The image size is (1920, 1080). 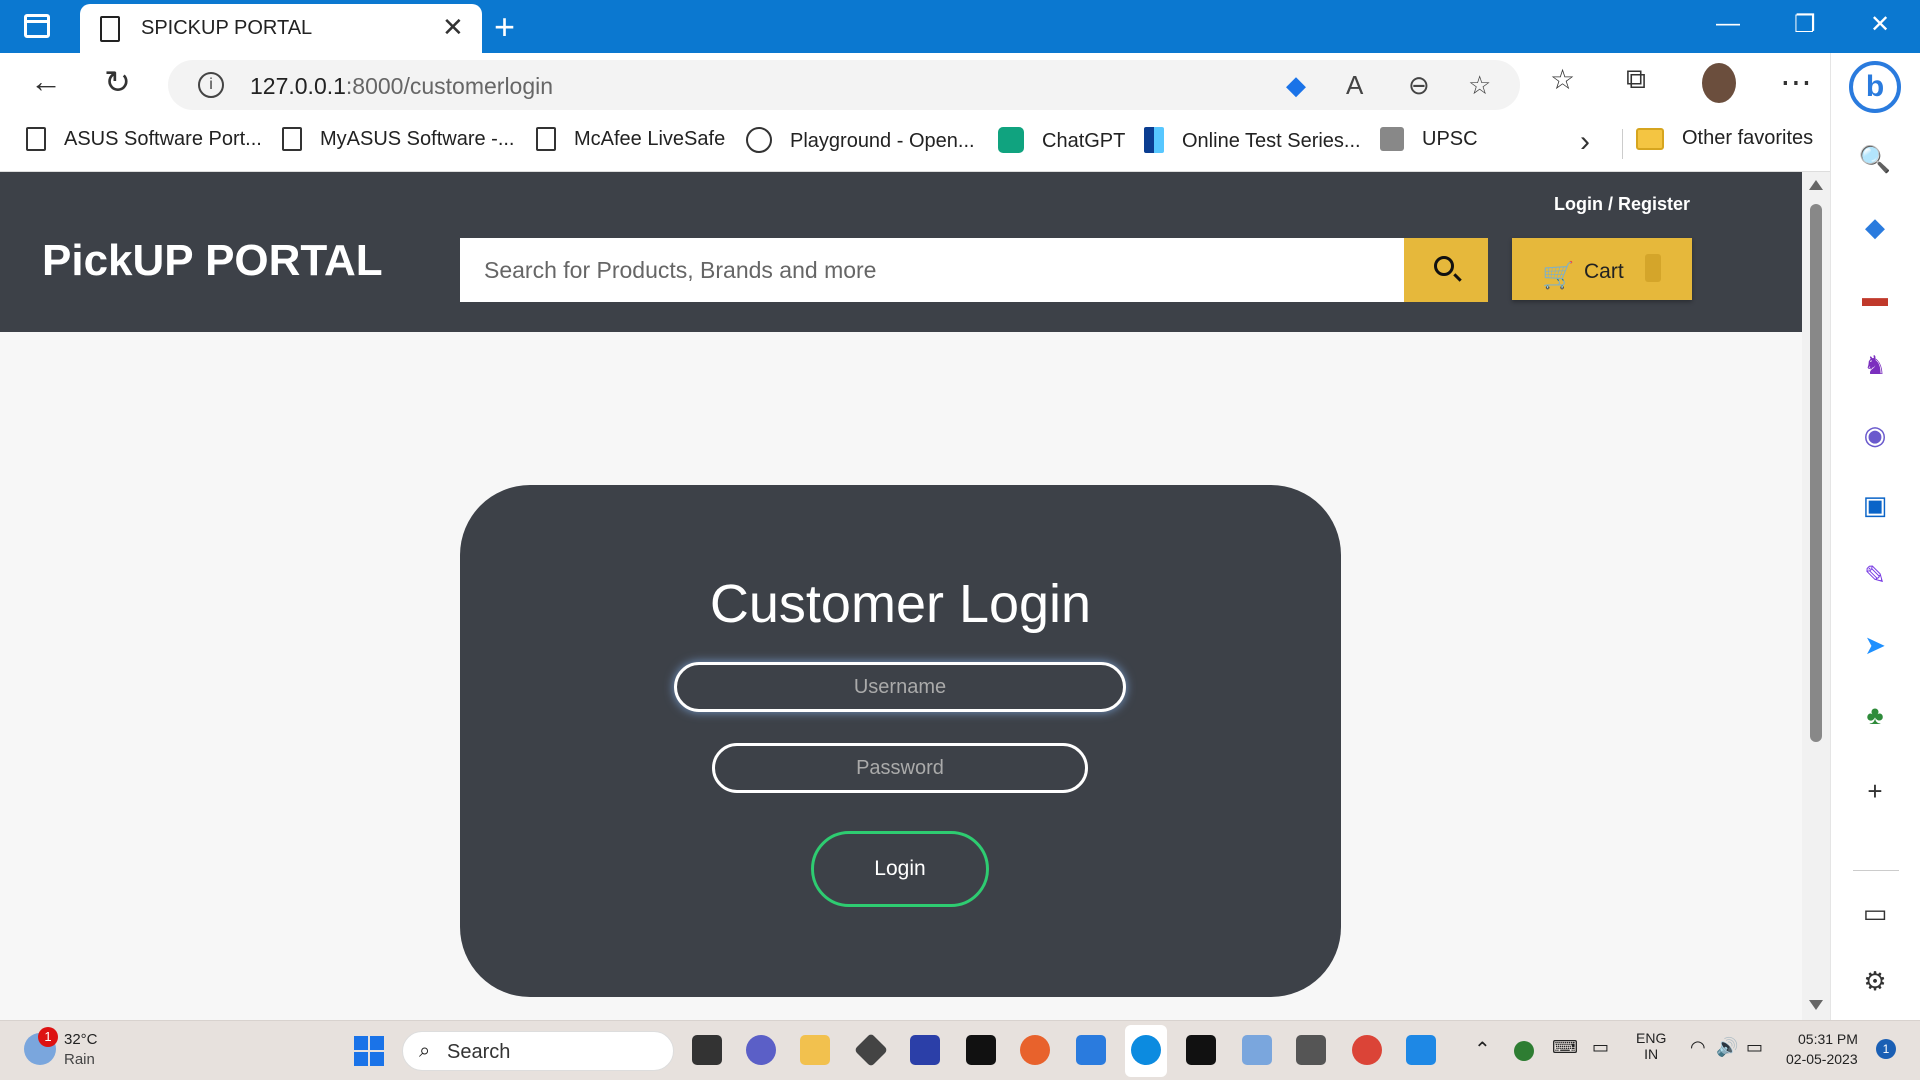 I want to click on keyboard-icon: ⌨, so click(x=1565, y=1047).